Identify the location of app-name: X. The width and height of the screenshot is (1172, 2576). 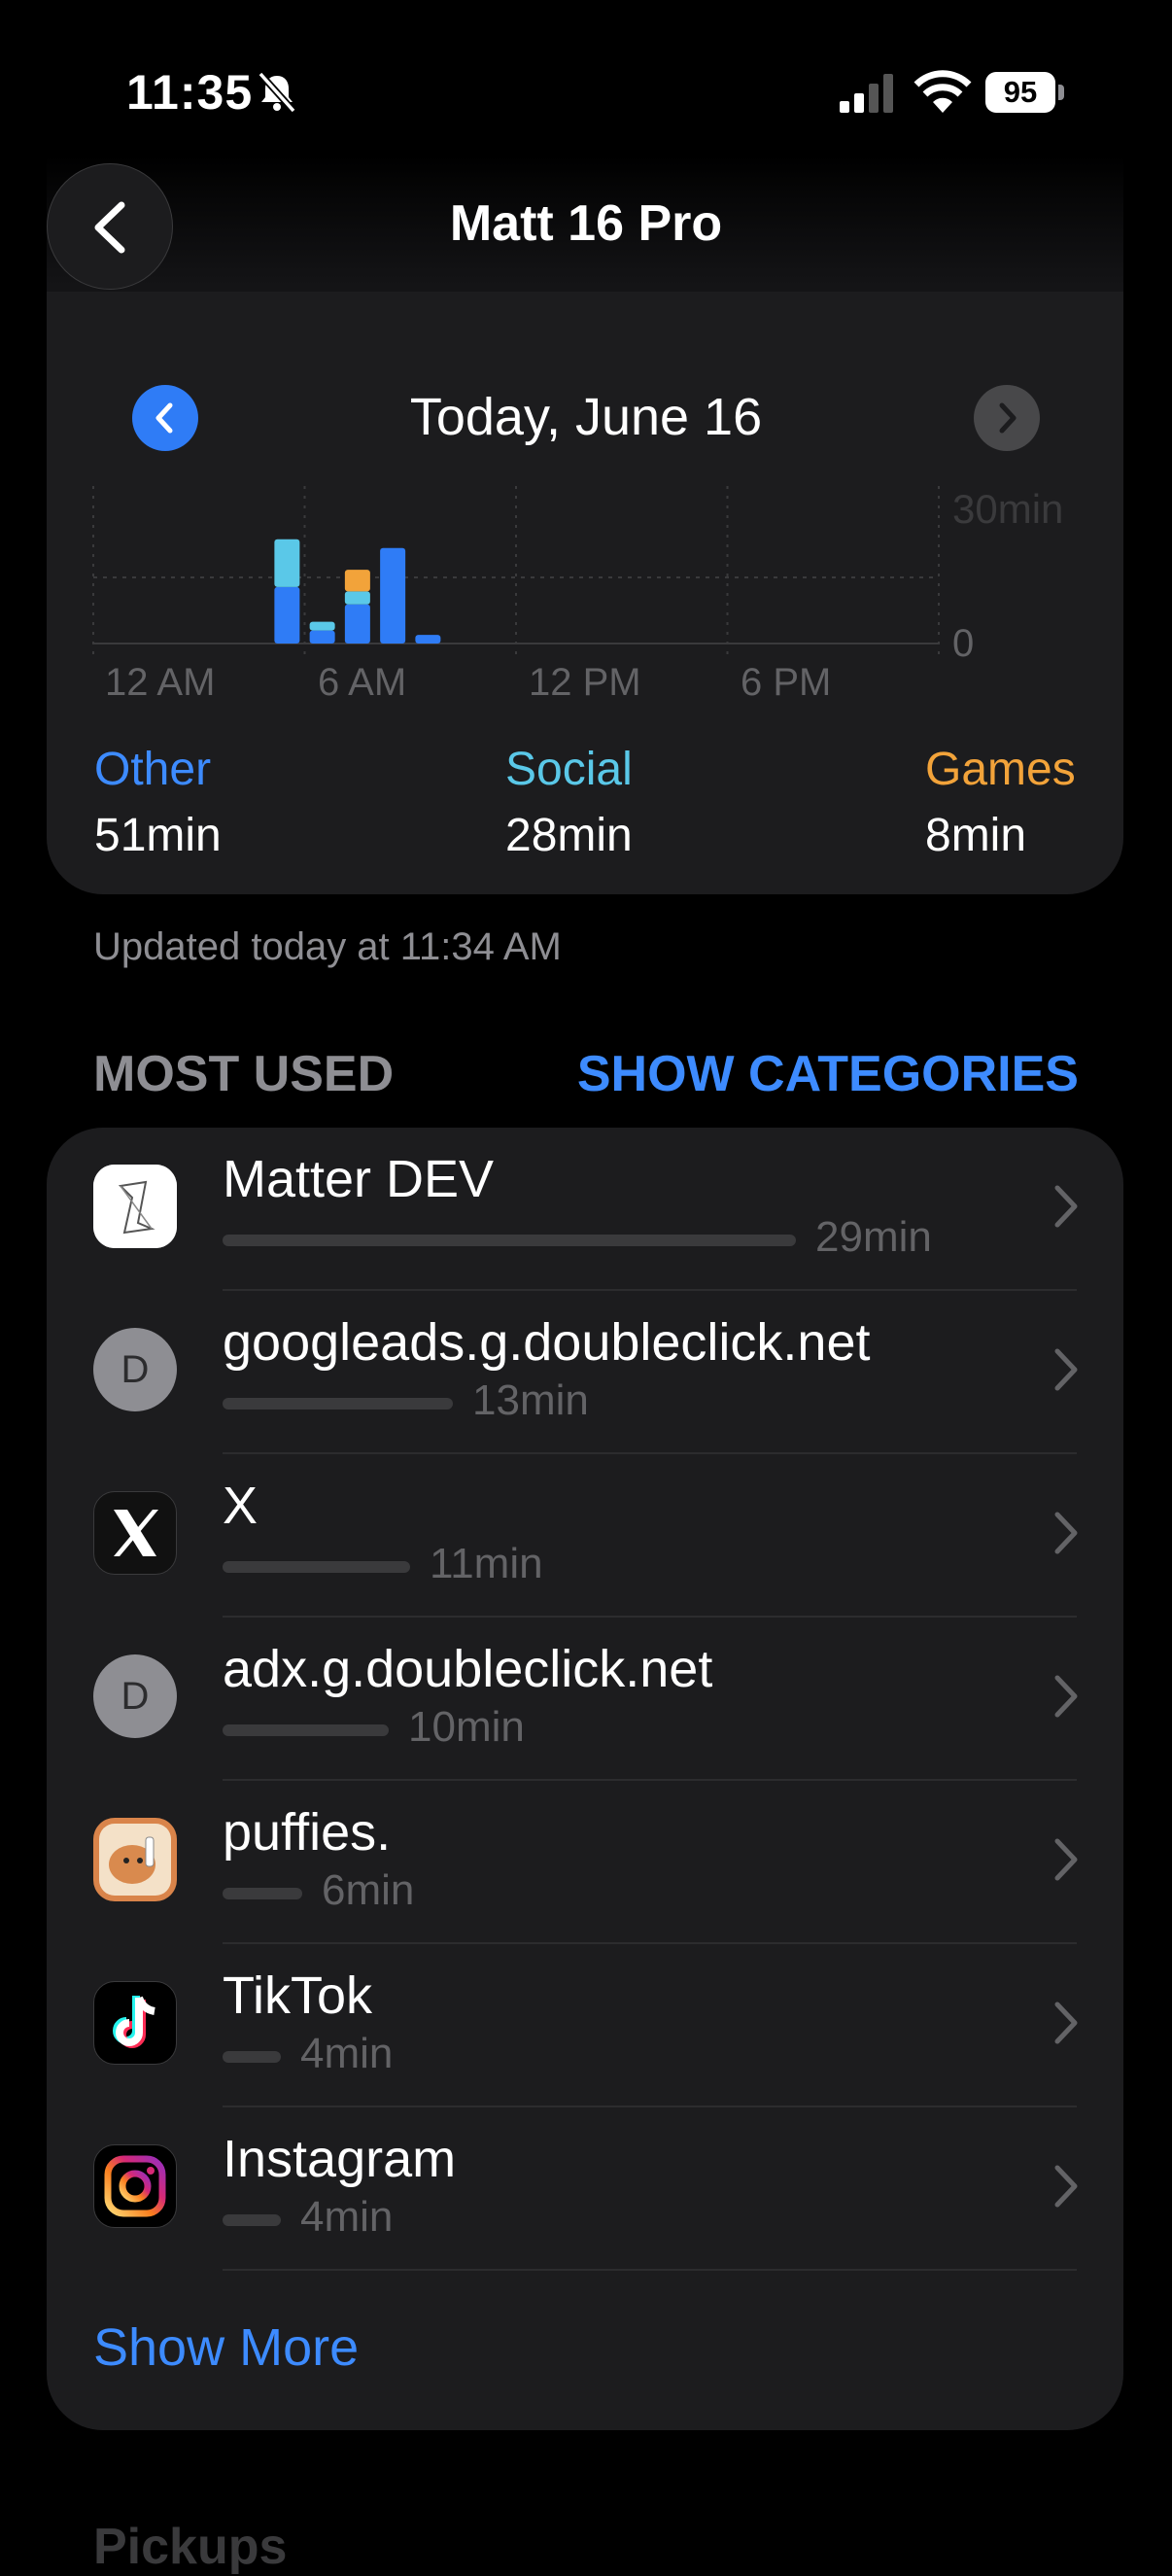
(241, 1506).